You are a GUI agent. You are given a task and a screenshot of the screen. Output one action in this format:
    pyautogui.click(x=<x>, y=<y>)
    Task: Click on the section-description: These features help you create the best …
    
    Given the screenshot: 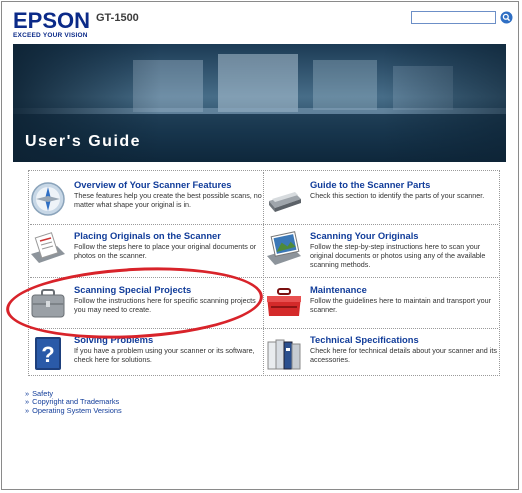 What is the action you would take?
    pyautogui.click(x=168, y=200)
    